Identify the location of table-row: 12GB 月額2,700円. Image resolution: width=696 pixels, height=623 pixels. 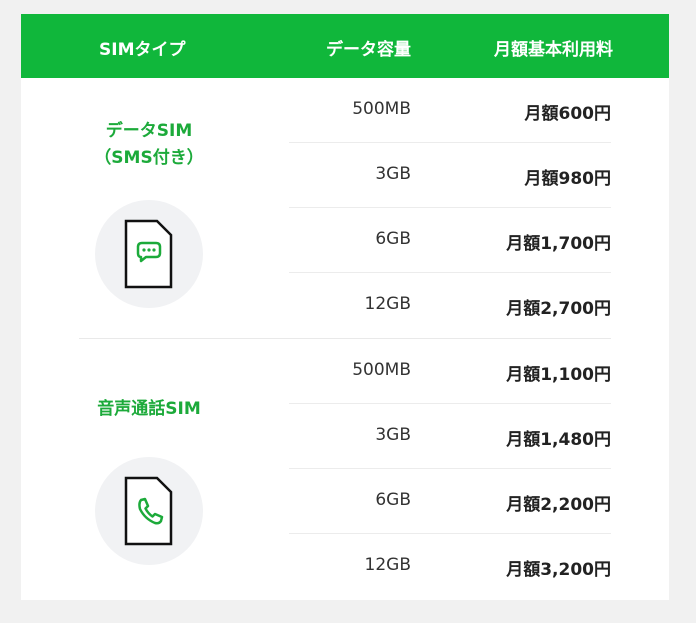
(450, 305).